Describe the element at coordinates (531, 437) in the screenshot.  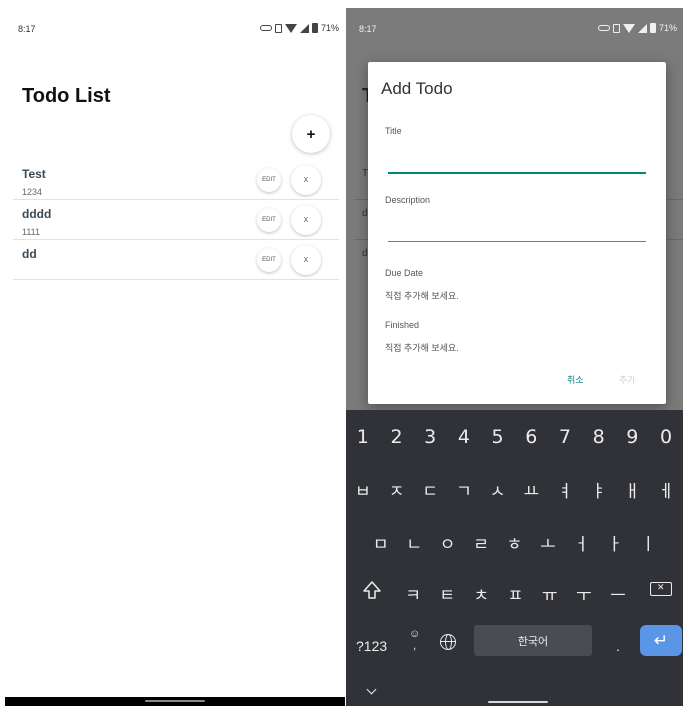
I see `key-6: 6` at that location.